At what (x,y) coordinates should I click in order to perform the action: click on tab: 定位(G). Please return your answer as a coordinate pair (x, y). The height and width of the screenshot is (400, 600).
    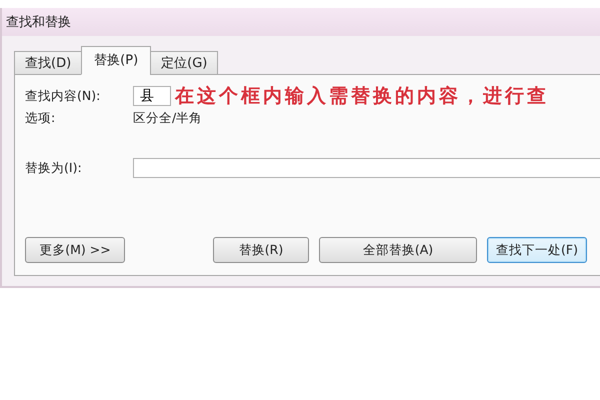
    Looking at the image, I should click on (184, 63).